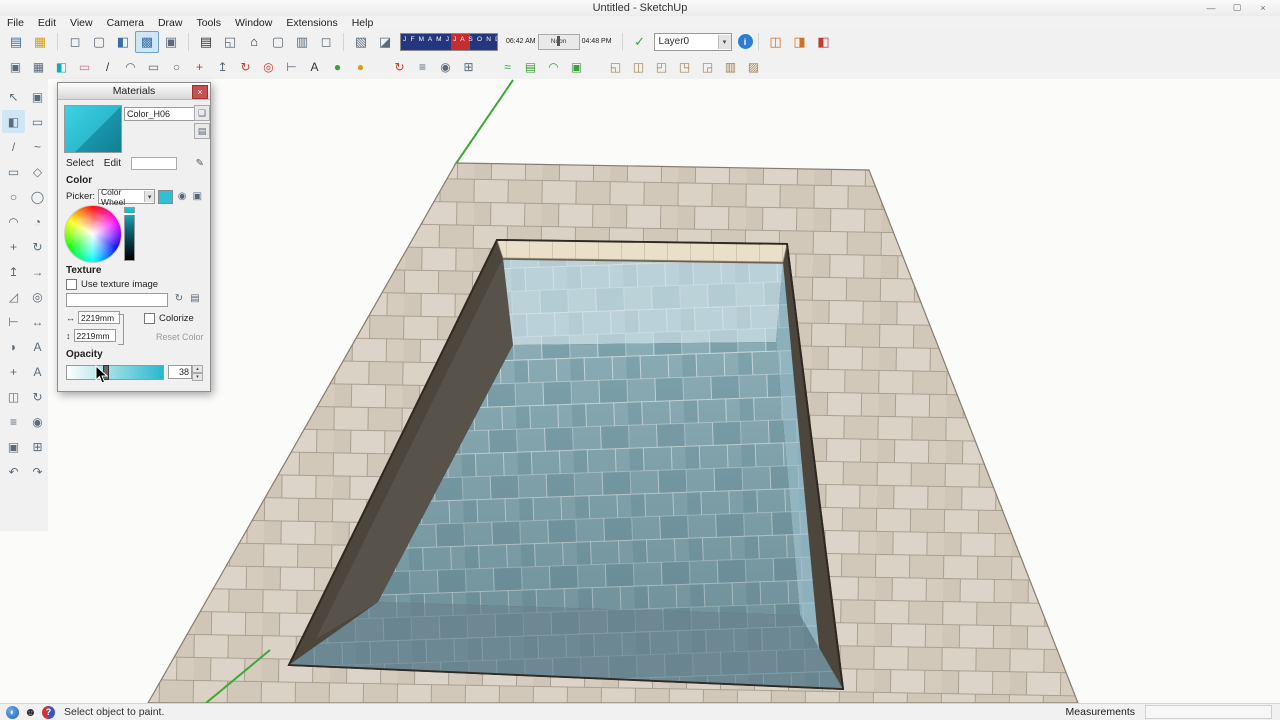 The width and height of the screenshot is (1280, 720). Describe the element at coordinates (12, 712) in the screenshot. I see `geolocation-icon: ◐` at that location.